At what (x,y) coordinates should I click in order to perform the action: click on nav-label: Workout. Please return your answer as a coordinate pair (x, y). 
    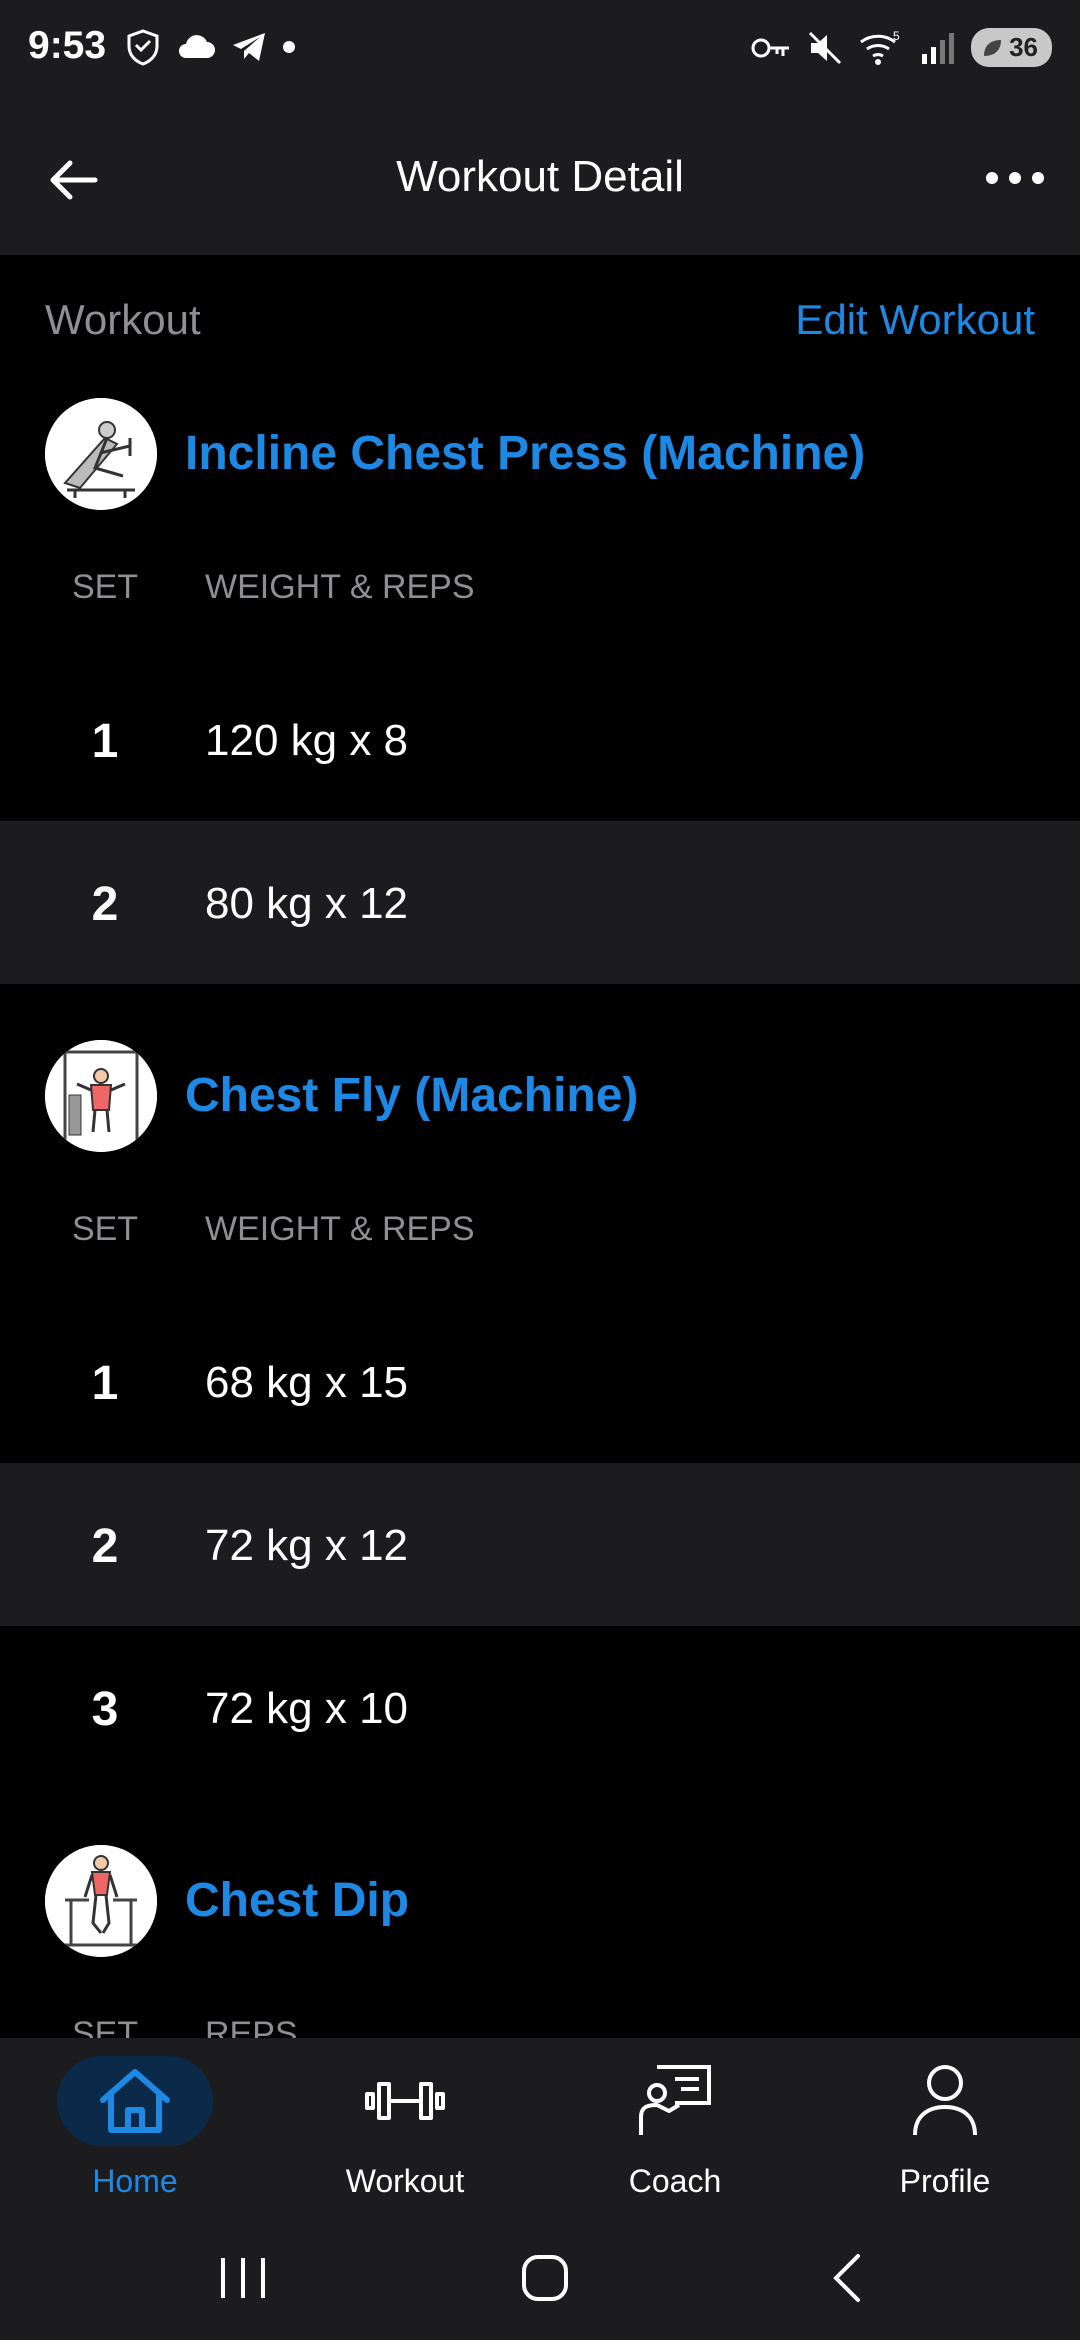
    Looking at the image, I should click on (405, 2181).